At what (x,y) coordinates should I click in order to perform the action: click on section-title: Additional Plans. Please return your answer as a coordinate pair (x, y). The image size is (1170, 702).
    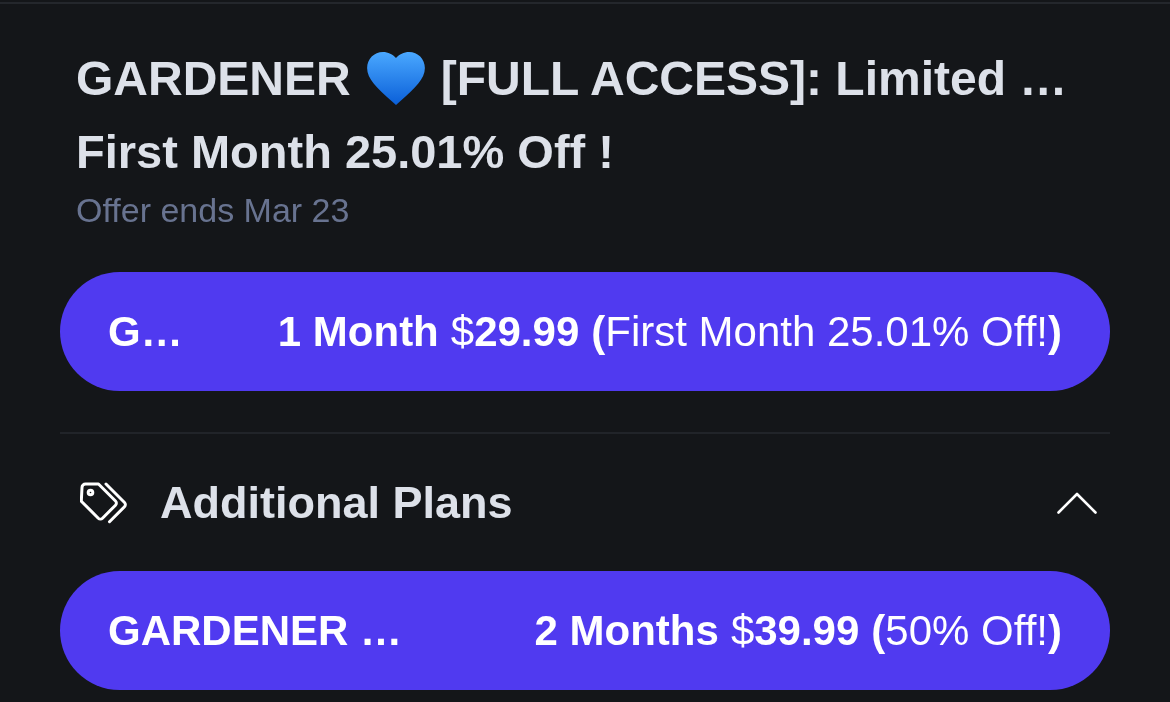
    Looking at the image, I should click on (336, 502).